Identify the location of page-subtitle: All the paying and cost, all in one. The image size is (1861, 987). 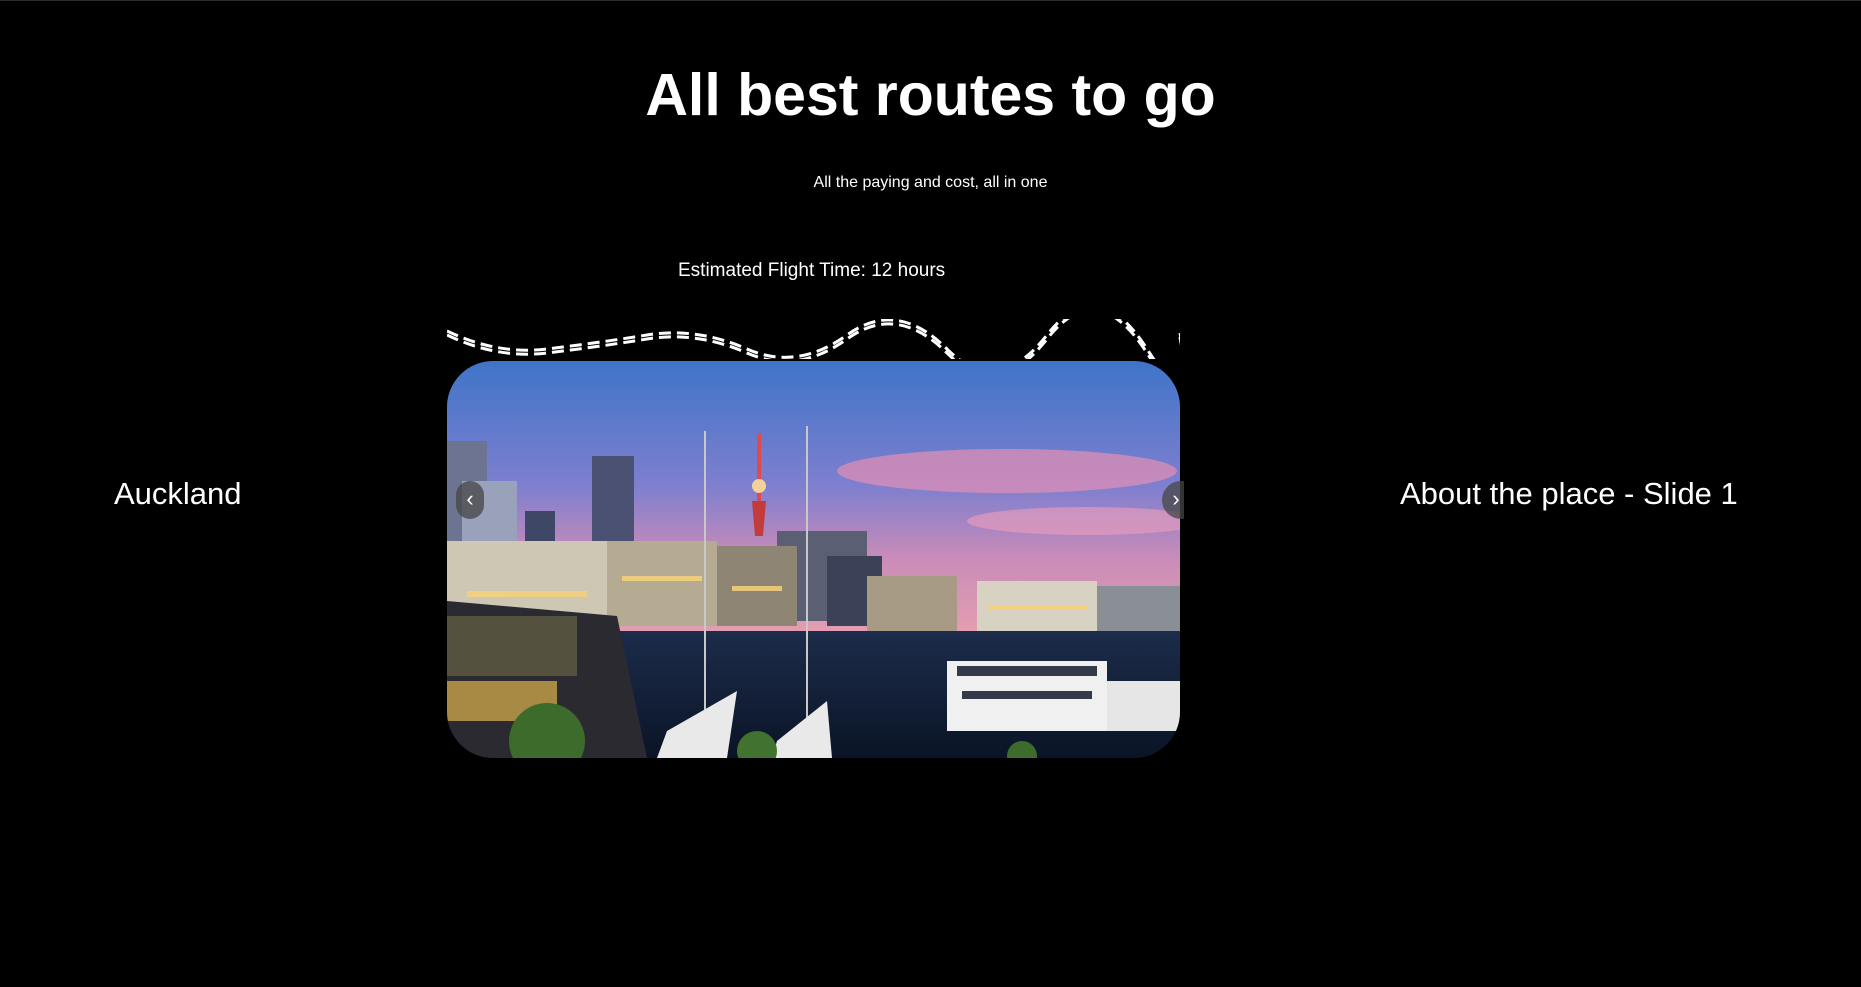
(930, 182).